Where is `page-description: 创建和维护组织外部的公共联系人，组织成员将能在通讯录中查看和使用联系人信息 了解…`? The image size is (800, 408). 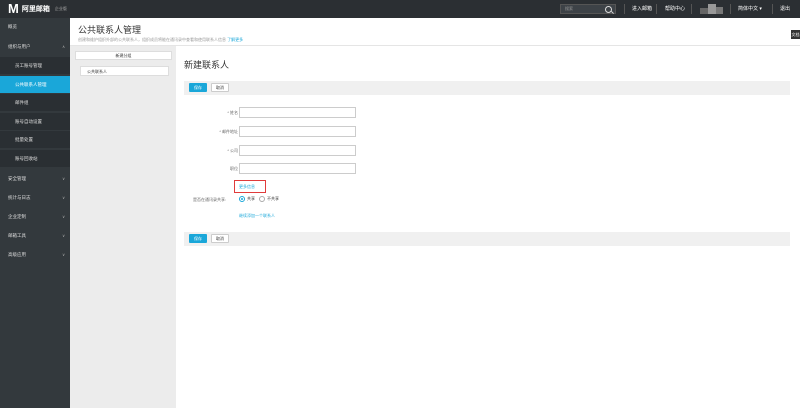
page-description: 创建和维护组织外部的公共联系人，组织成员将能在通讯录中查看和使用联系人信息 了解… is located at coordinates (160, 40).